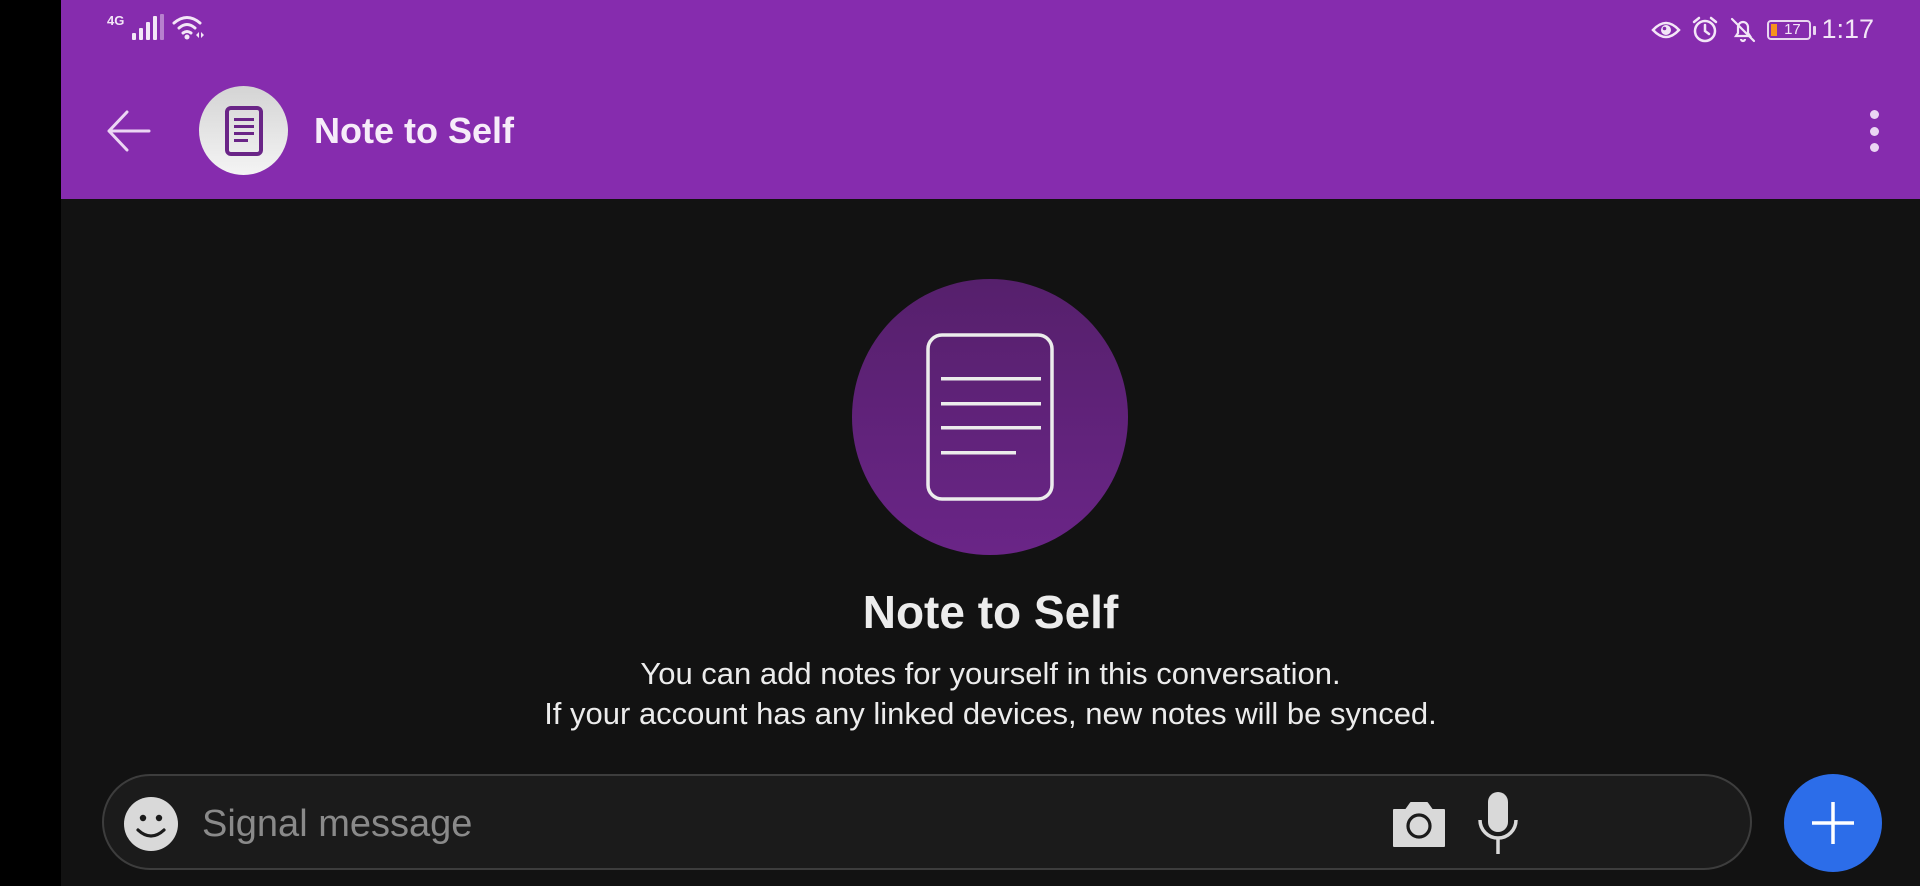  I want to click on message-input, so click(852, 824).